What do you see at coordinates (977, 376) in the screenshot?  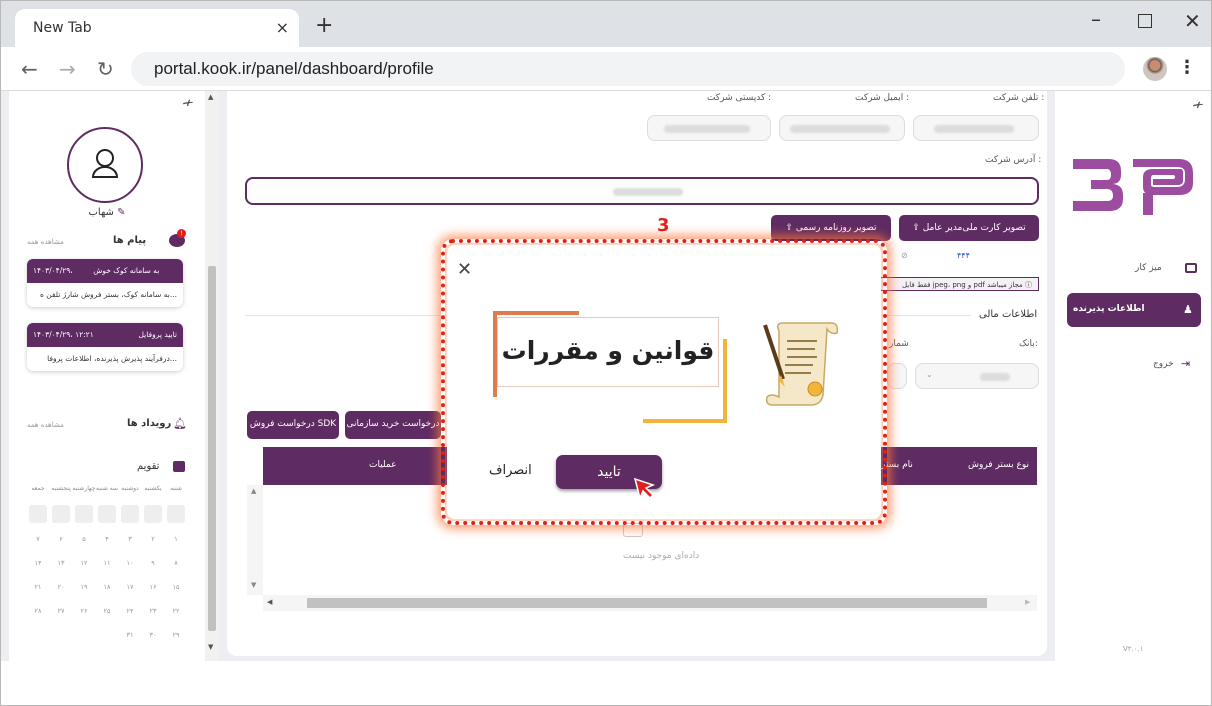 I see `bank-select: ⌄` at bounding box center [977, 376].